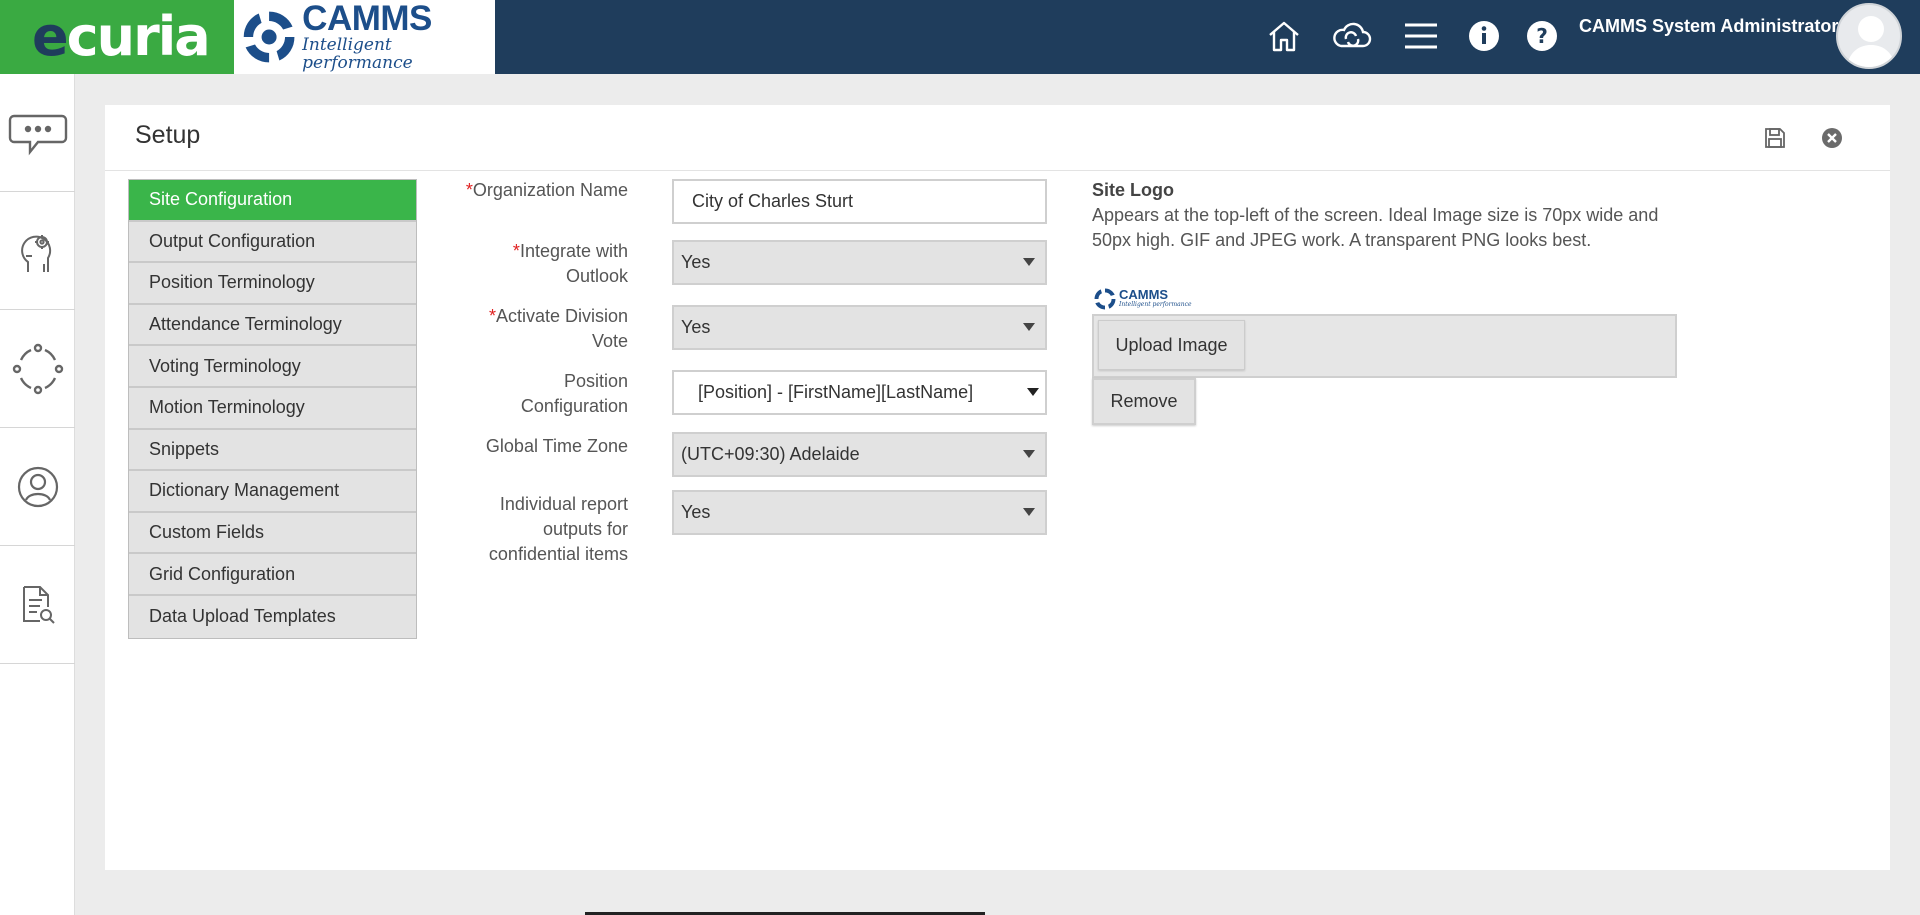 Image resolution: width=1920 pixels, height=915 pixels. I want to click on menu-item-data-upload-templates: Data Upload Templates, so click(272, 616).